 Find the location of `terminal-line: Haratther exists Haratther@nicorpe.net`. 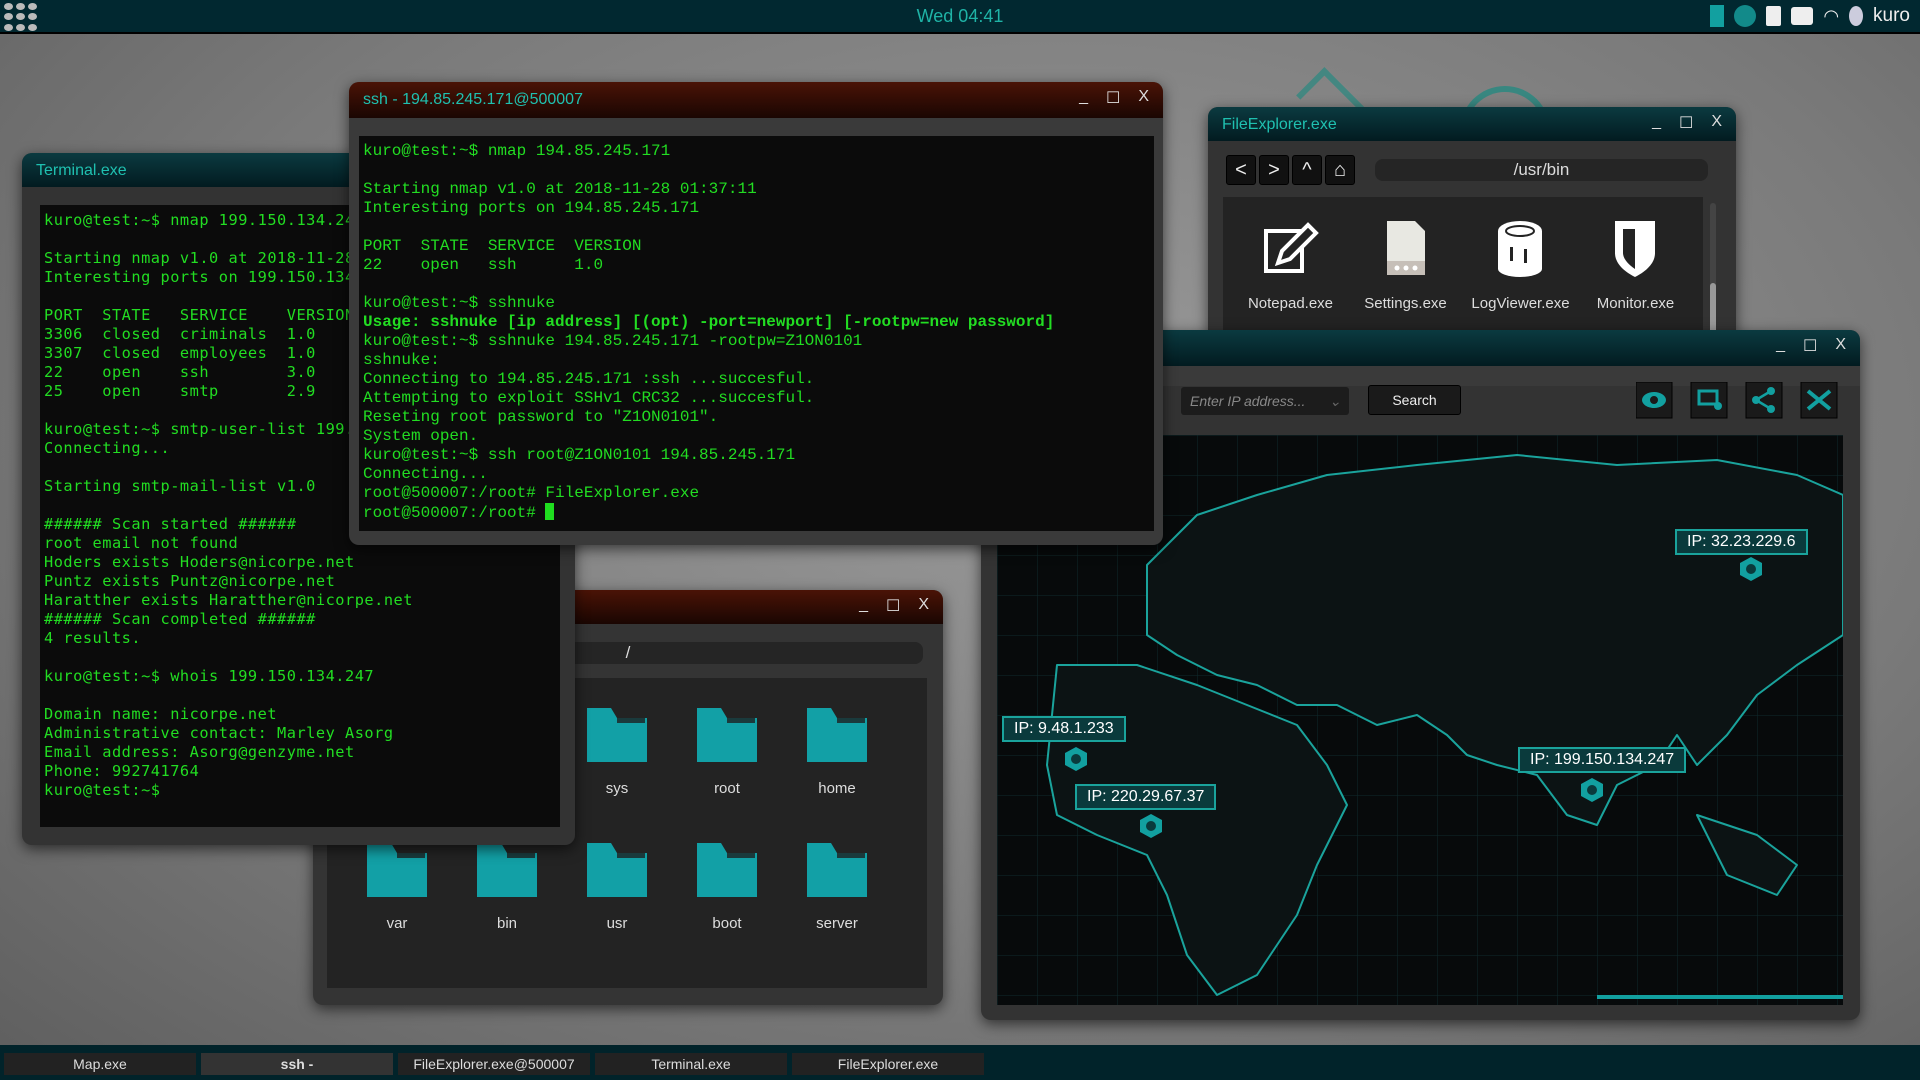

terminal-line: Haratther exists Haratther@nicorpe.net is located at coordinates (228, 600).